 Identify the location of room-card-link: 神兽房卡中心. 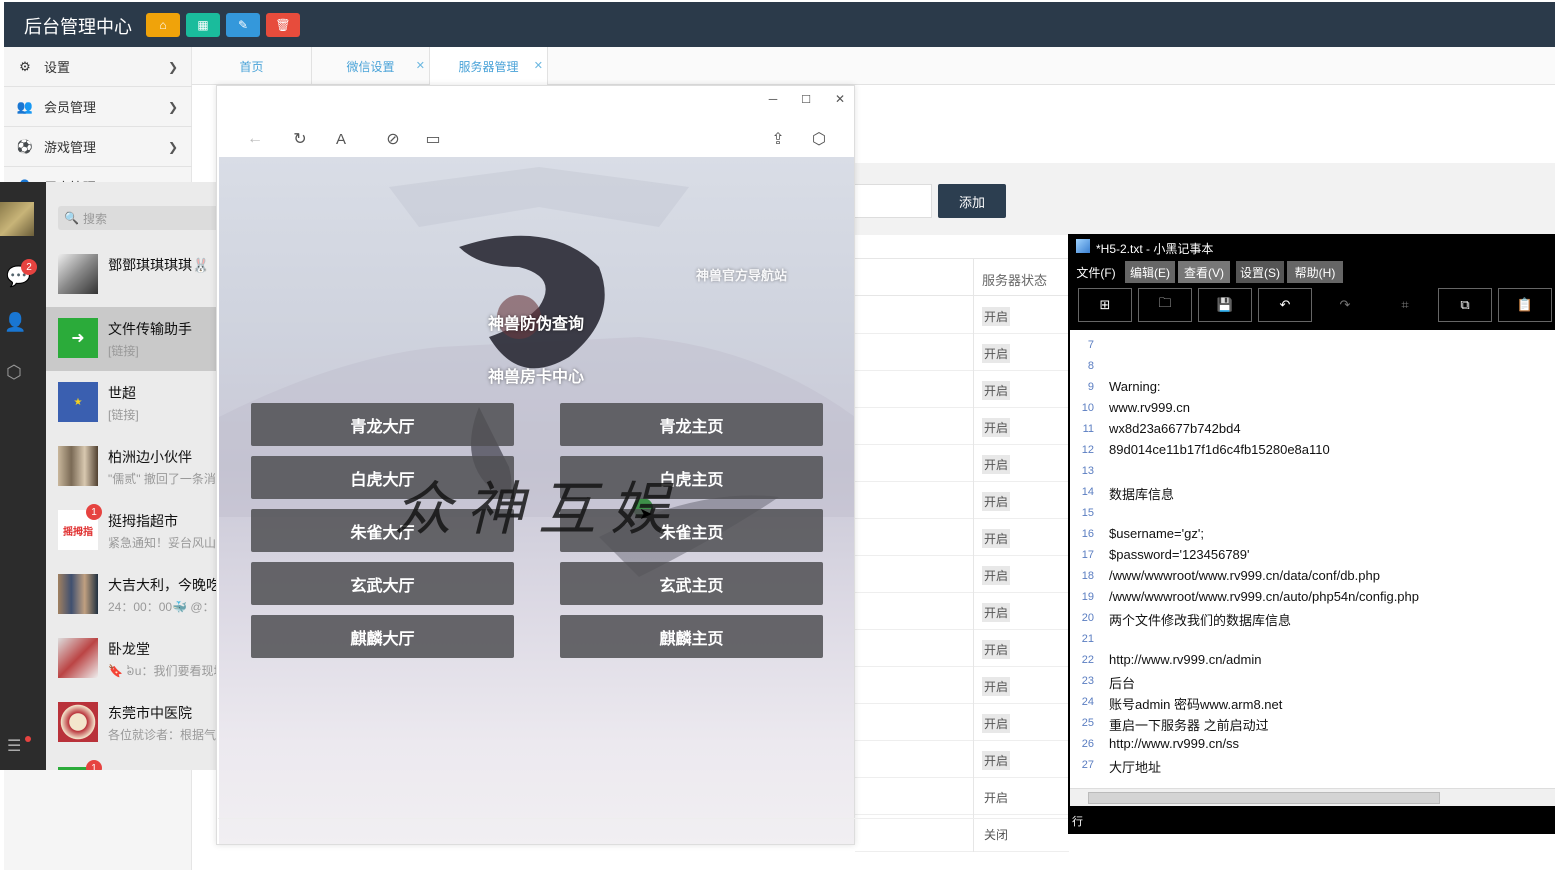
(536, 375).